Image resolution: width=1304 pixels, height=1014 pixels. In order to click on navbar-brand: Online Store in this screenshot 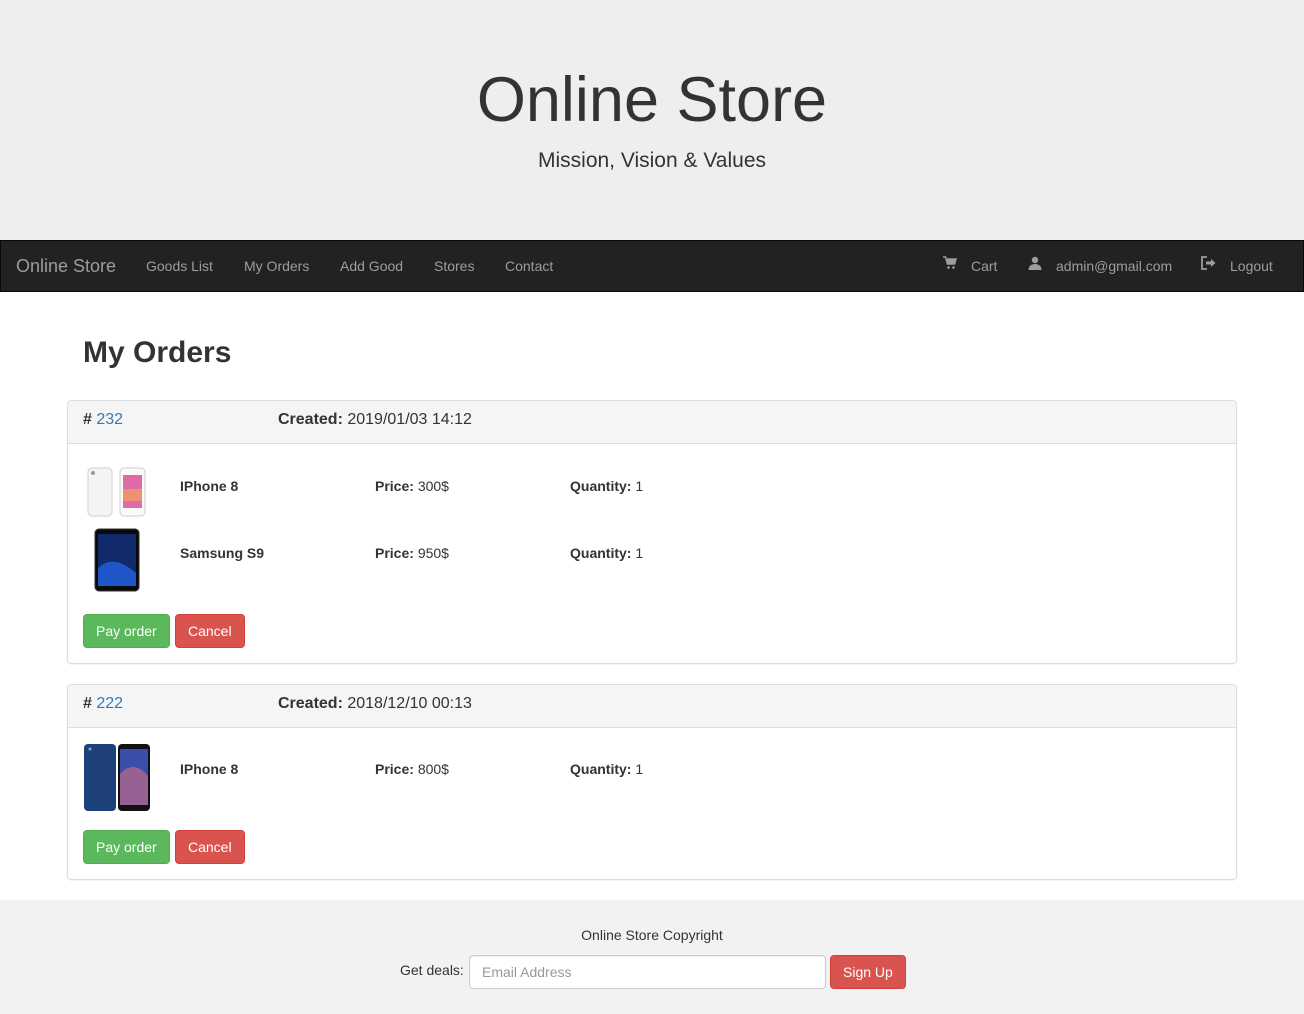, I will do `click(66, 266)`.